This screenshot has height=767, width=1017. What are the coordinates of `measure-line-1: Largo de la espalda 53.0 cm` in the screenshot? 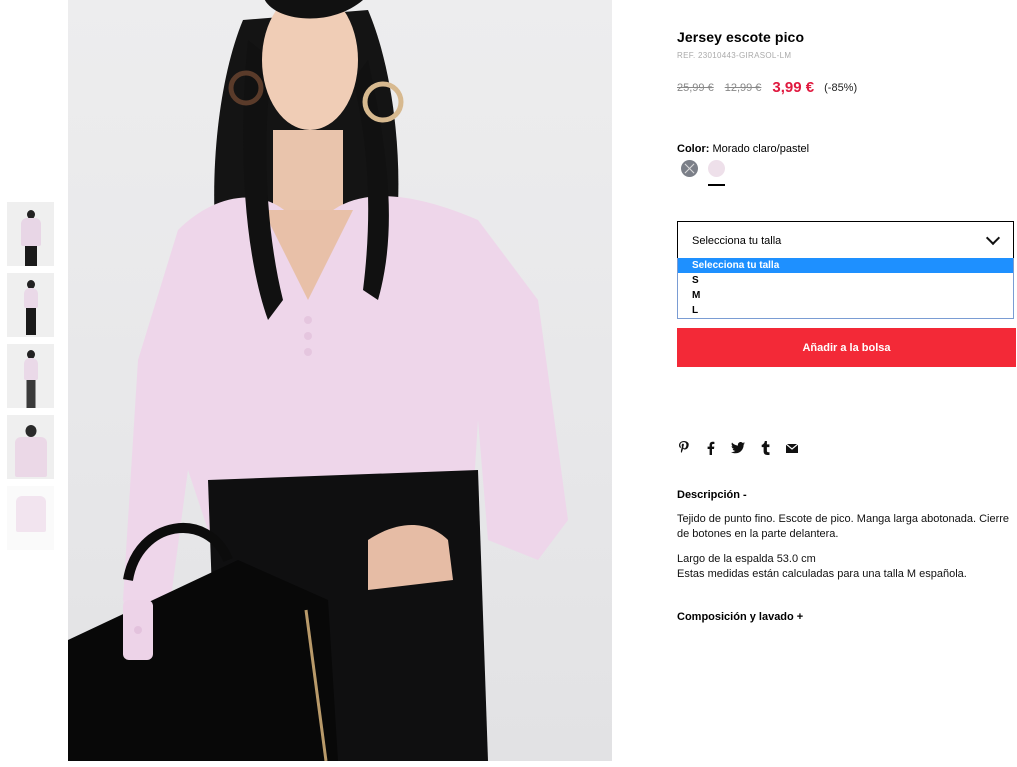 It's located at (746, 559).